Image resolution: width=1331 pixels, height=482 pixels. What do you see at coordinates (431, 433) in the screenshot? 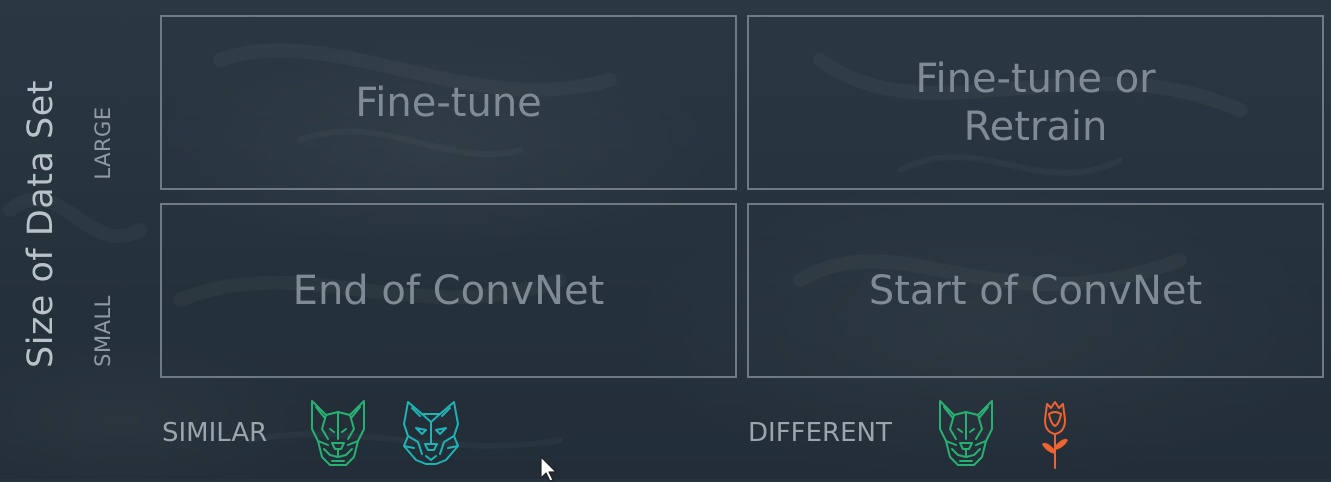
I see `wolf-icon` at bounding box center [431, 433].